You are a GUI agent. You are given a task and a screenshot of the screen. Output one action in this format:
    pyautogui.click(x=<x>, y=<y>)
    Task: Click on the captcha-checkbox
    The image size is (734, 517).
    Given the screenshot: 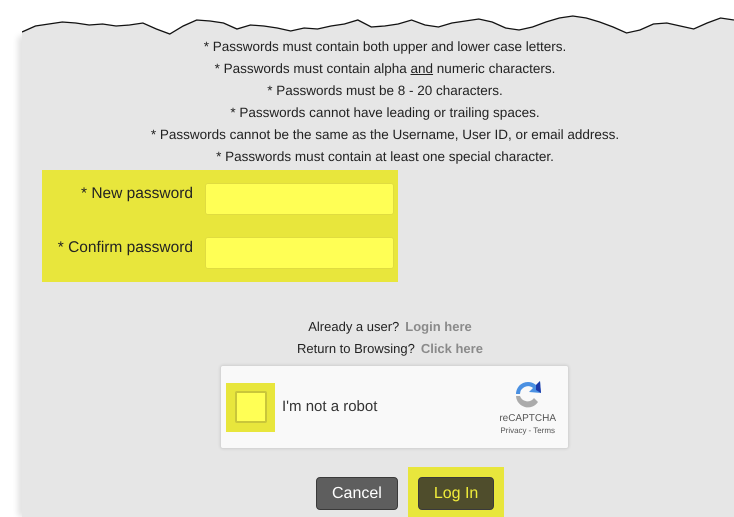 What is the action you would take?
    pyautogui.click(x=250, y=407)
    